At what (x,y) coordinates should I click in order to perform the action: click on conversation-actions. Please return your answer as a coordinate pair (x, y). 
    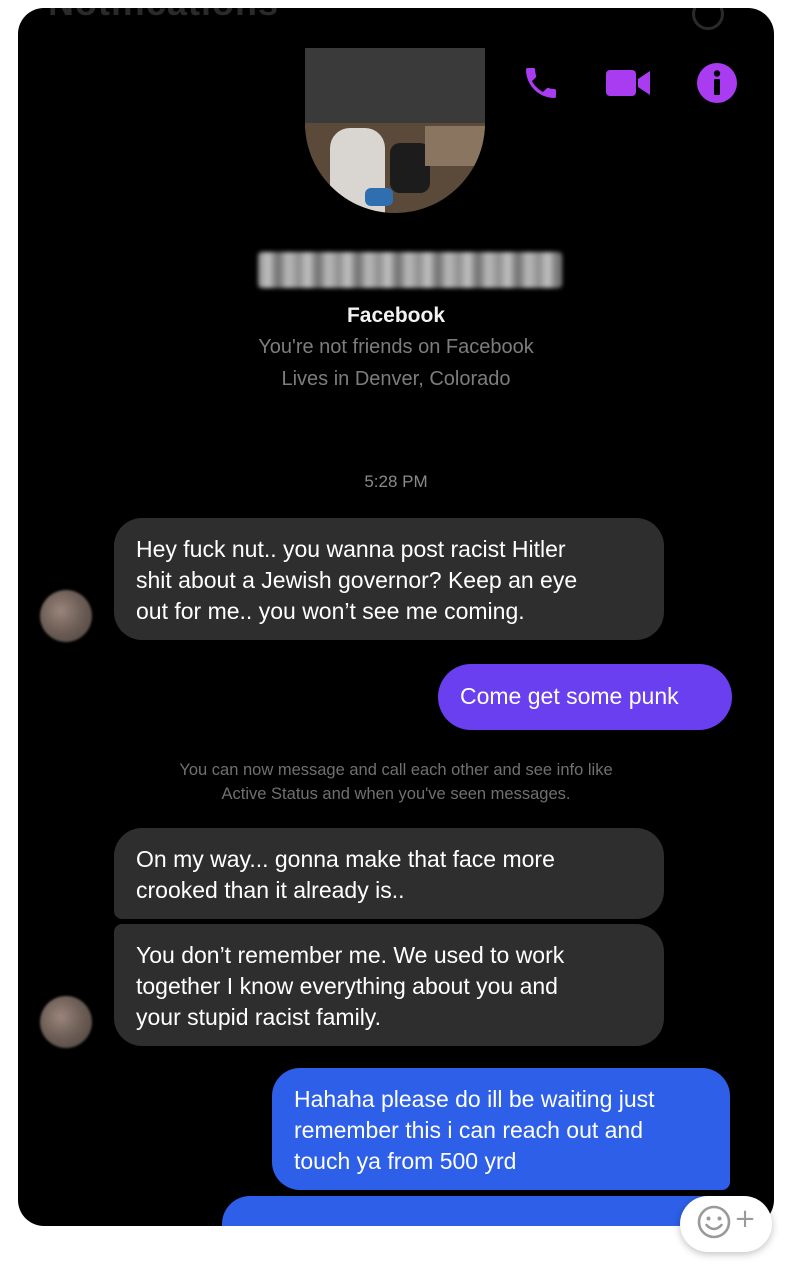
    Looking at the image, I should click on (629, 83).